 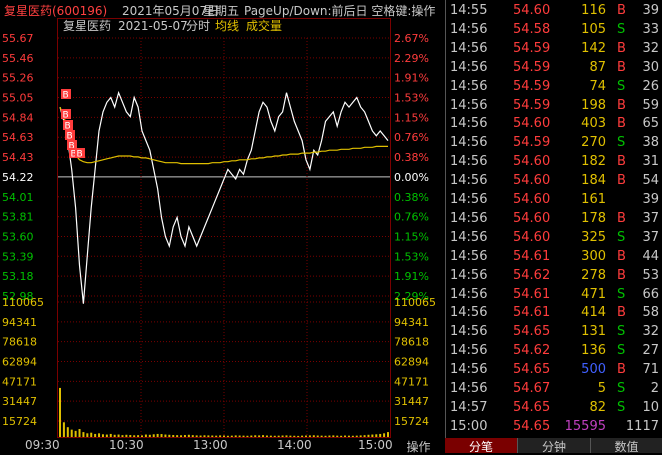 I want to click on tab-ticks: 分笔, so click(x=481, y=446).